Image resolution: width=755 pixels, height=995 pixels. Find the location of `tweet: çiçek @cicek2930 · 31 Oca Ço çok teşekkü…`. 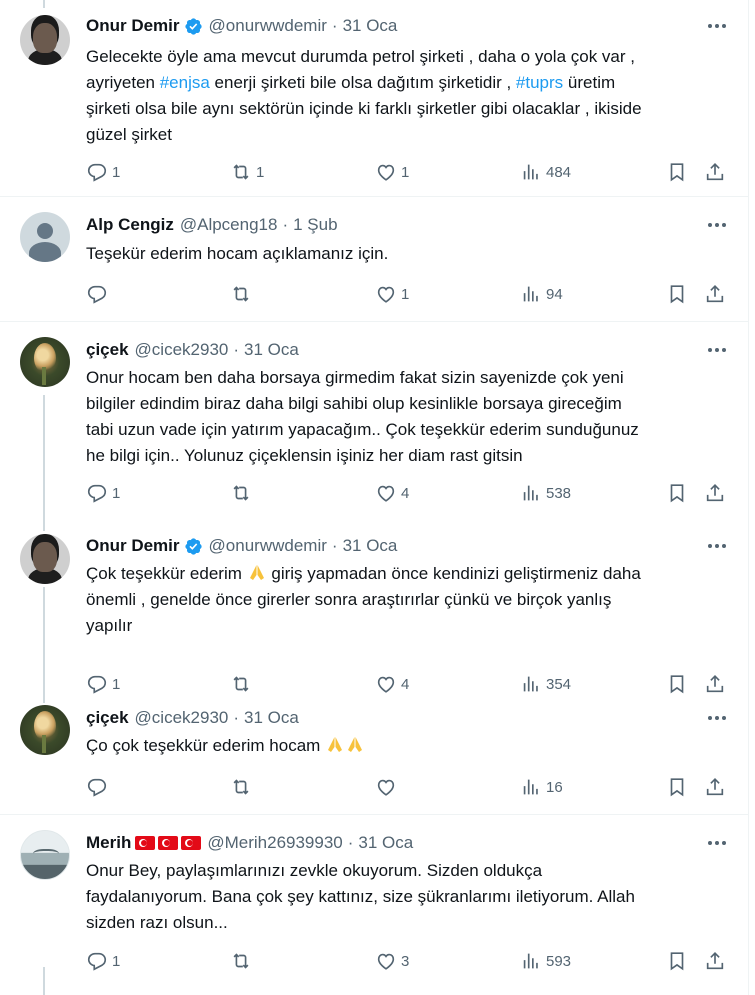

tweet: çiçek @cicek2930 · 31 Oca Ço çok teşekkü… is located at coordinates (374, 752).